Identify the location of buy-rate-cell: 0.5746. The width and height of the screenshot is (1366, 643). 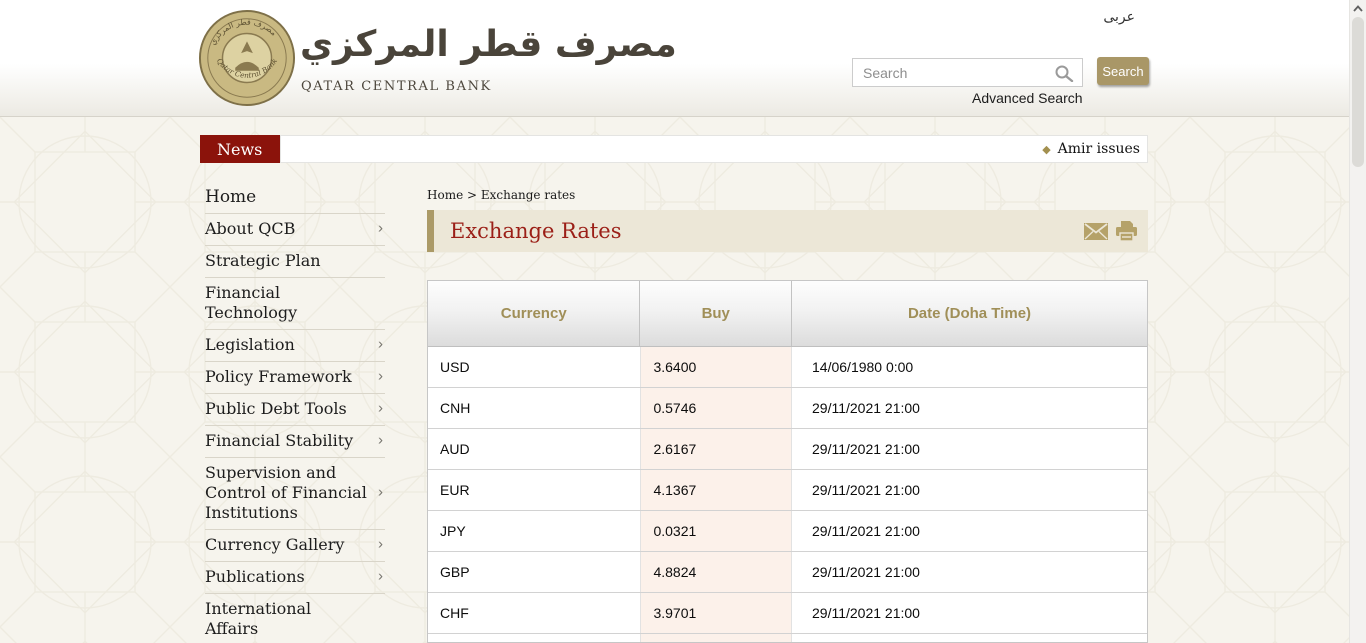
(716, 408).